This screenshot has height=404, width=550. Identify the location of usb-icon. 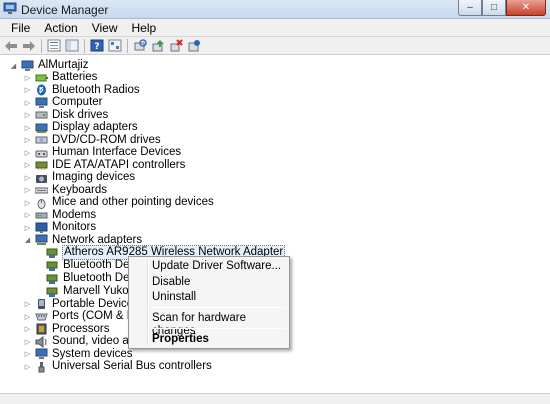
(41, 366).